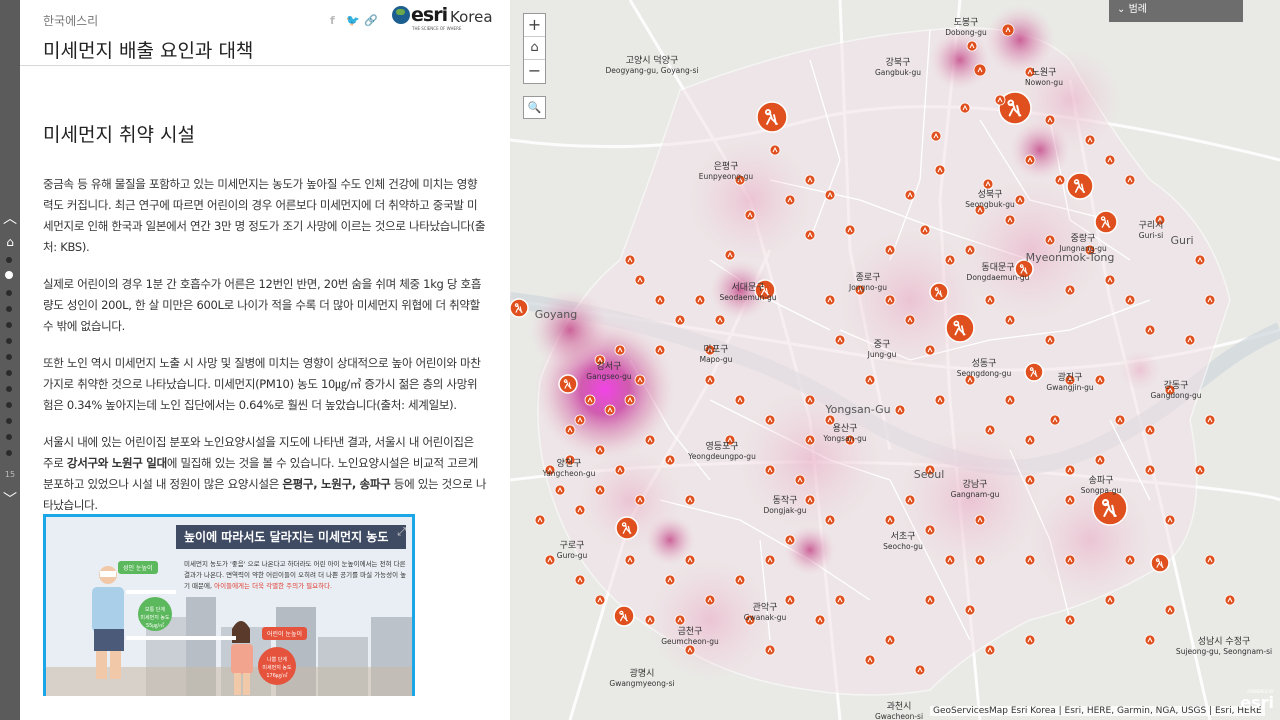 This screenshot has width=1280, height=720. Describe the element at coordinates (534, 48) in the screenshot. I see `home-button: ⌂` at that location.